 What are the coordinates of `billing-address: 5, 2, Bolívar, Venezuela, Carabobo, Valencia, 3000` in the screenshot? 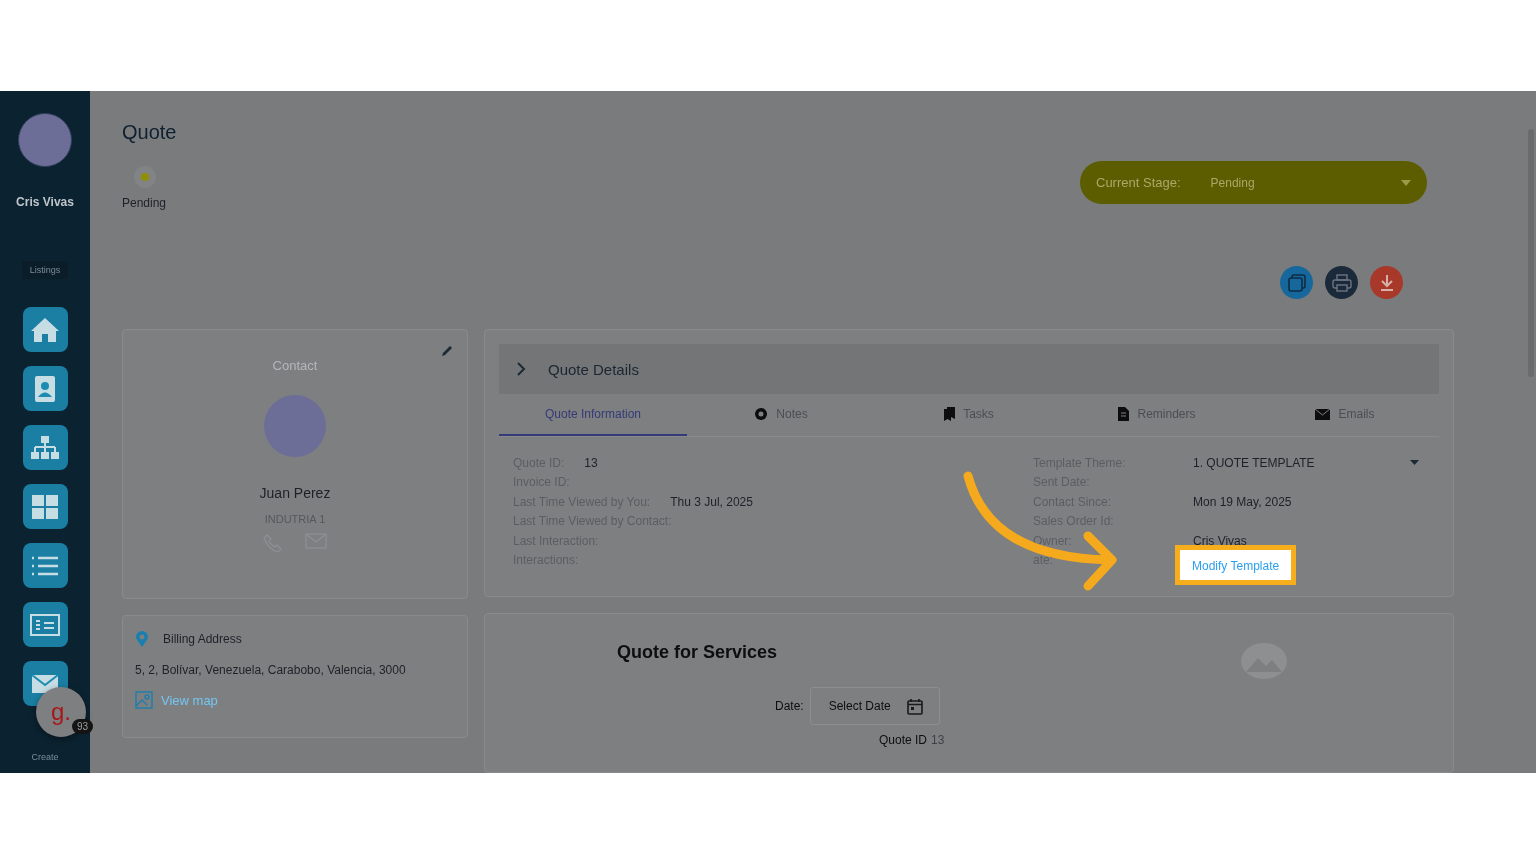 It's located at (271, 670).